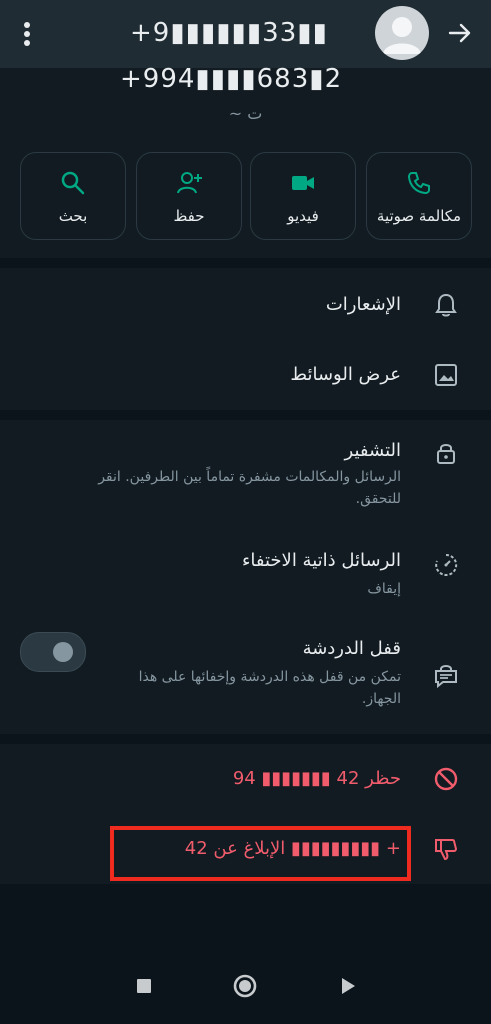  Describe the element at coordinates (446, 850) in the screenshot. I see `thumbs-down-icon` at that location.